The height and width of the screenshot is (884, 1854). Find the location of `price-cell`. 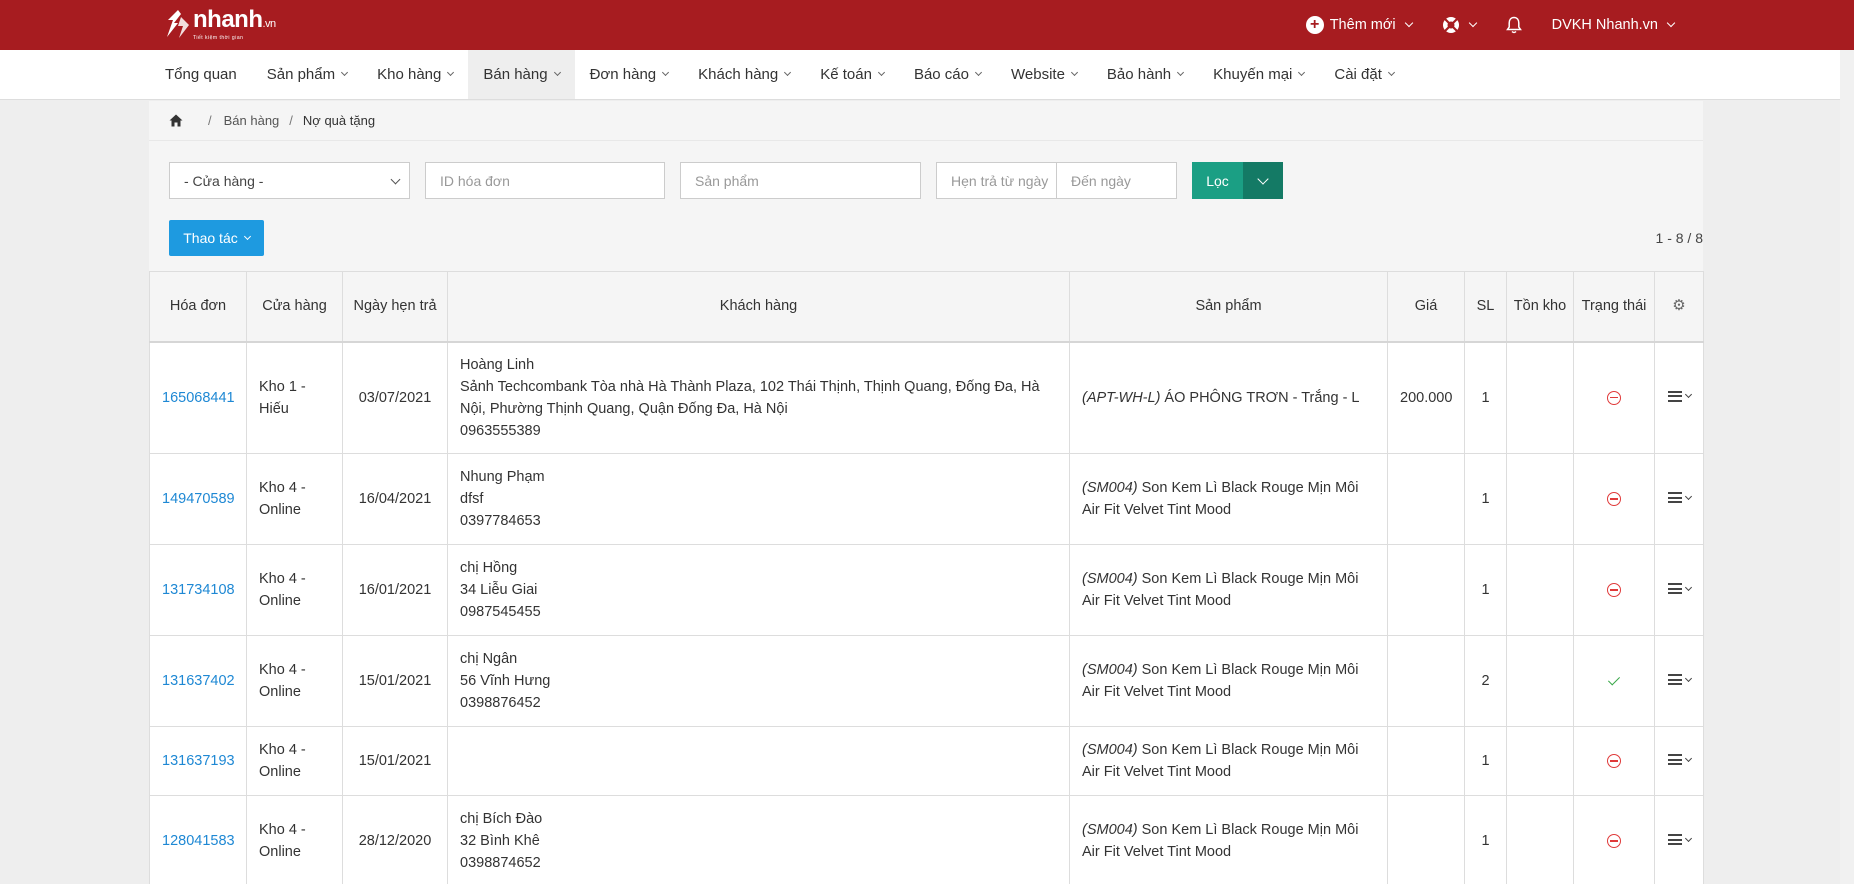

price-cell is located at coordinates (1426, 761).